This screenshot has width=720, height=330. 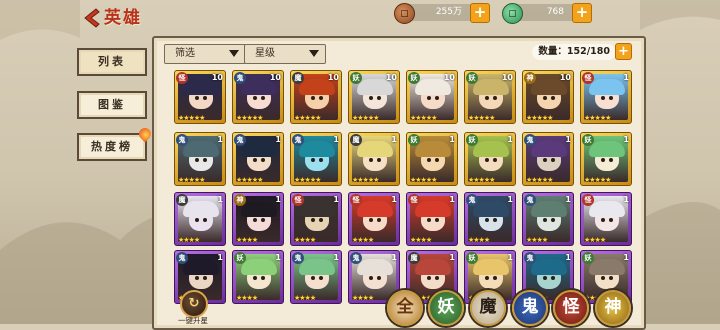 I want to click on coin-value: 255万, so click(x=448, y=12).